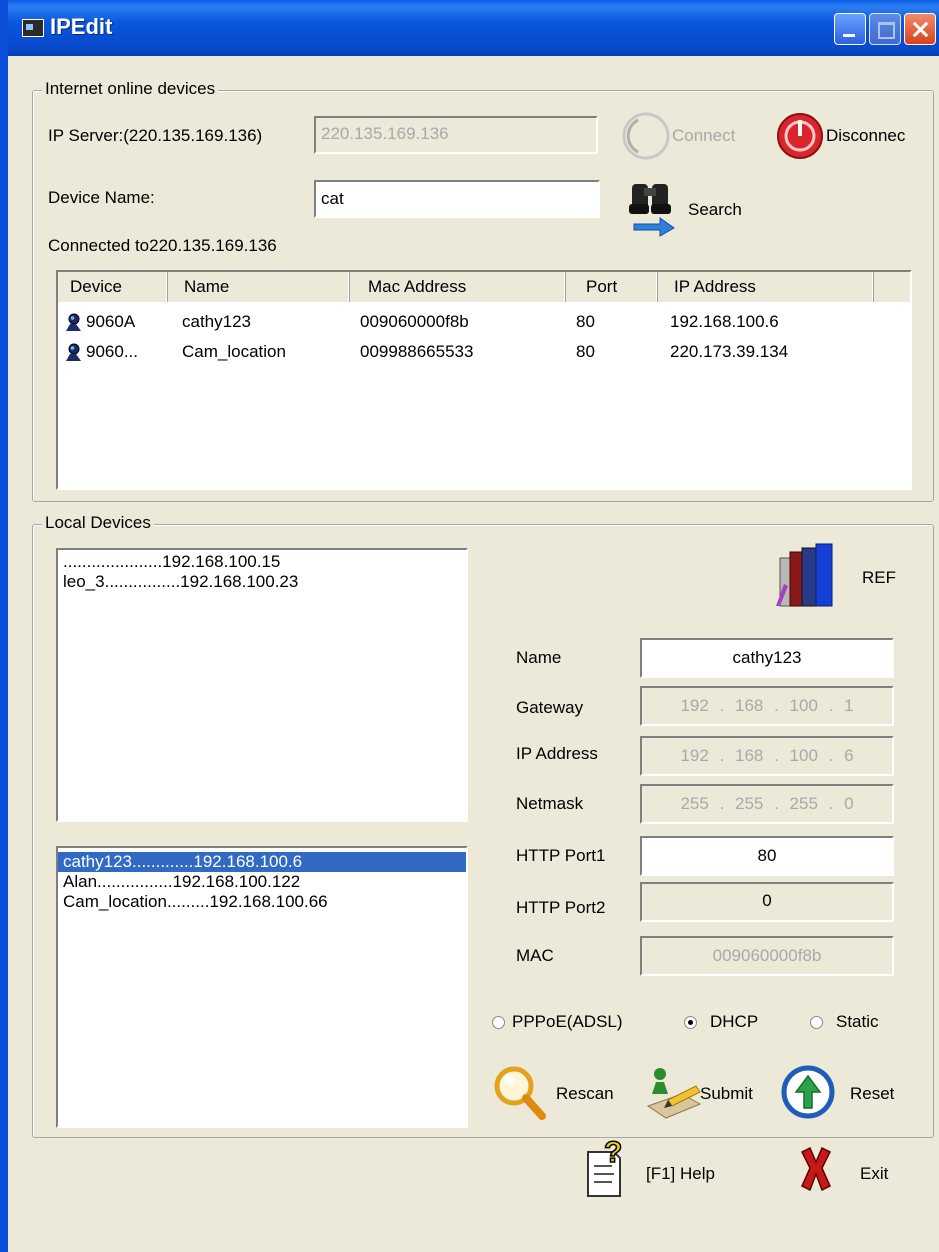 This screenshot has height=1252, width=939. What do you see at coordinates (498, 1022) in the screenshot?
I see `pppoe-radio-circle` at bounding box center [498, 1022].